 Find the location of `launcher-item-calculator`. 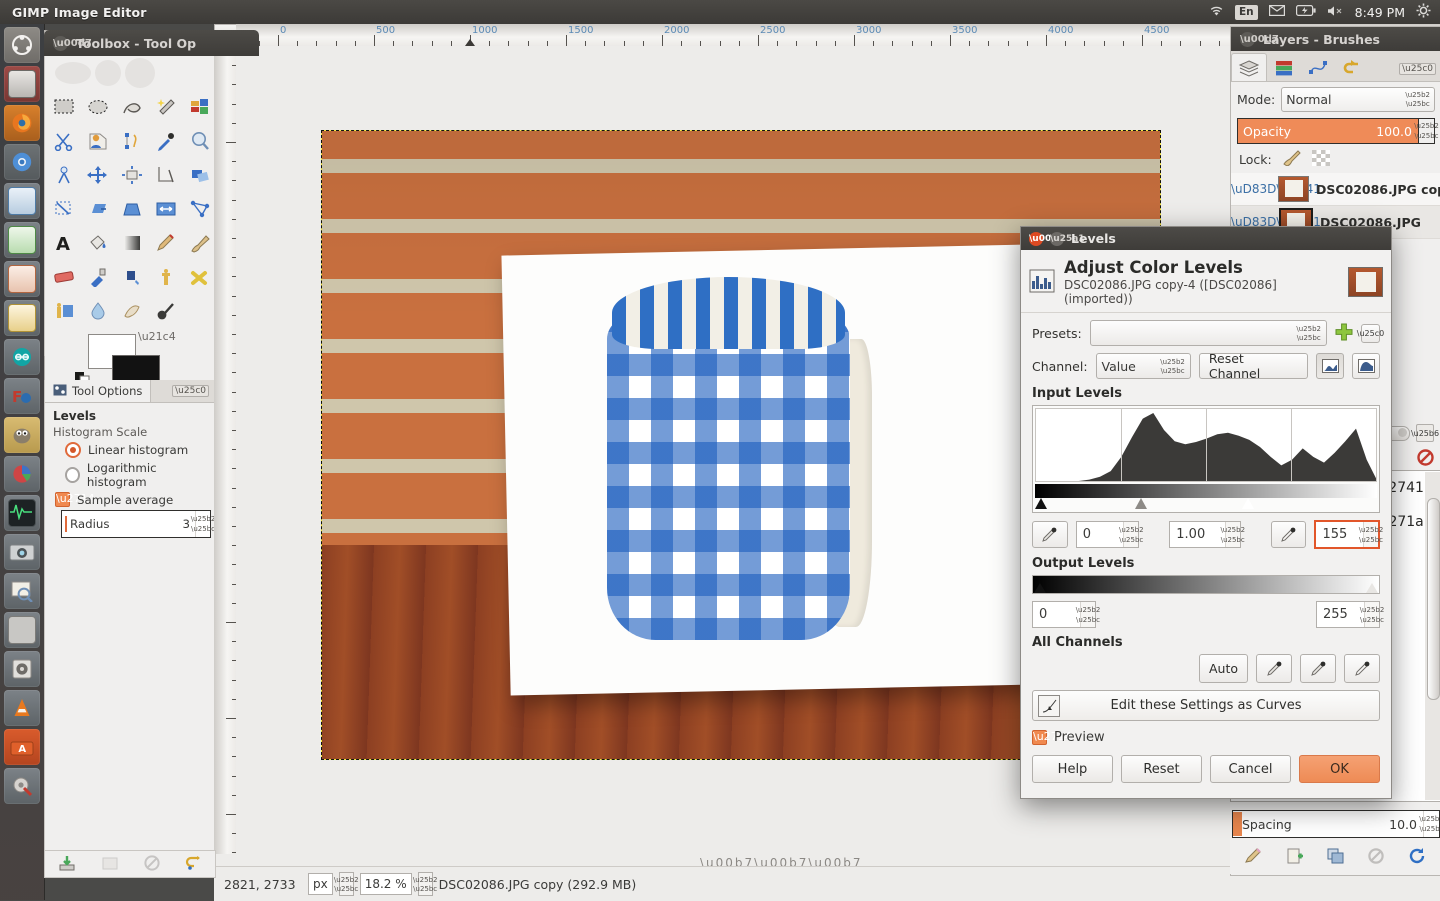

launcher-item-calculator is located at coordinates (22, 630).